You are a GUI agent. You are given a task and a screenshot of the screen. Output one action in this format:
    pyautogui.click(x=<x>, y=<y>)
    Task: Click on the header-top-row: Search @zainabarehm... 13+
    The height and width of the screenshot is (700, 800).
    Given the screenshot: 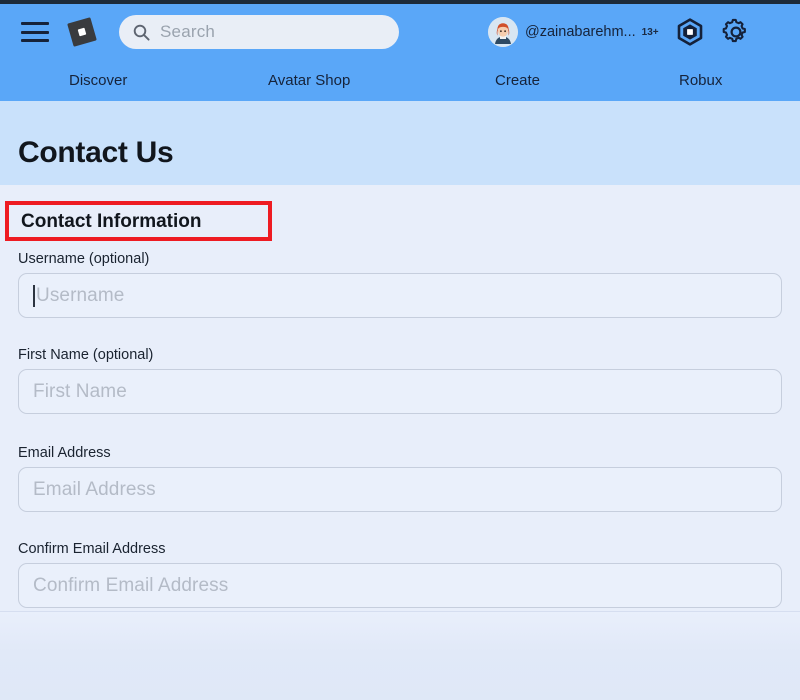 What is the action you would take?
    pyautogui.click(x=400, y=32)
    